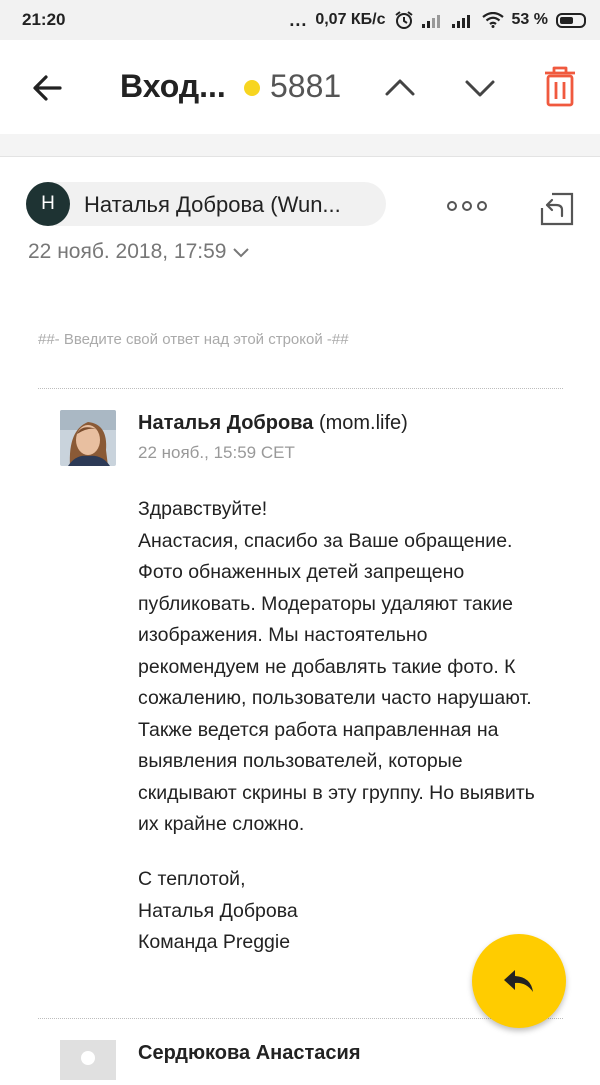 This screenshot has width=600, height=1085. I want to click on body-line: рекомендуем не добавлять такие фото. К, so click(327, 666).